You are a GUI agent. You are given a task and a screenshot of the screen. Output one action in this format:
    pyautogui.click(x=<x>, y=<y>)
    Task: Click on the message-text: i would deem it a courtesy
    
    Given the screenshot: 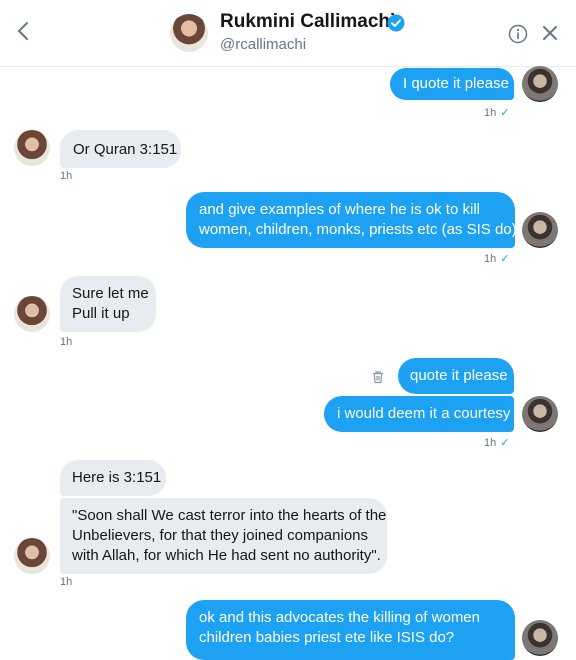 What is the action you would take?
    pyautogui.click(x=424, y=413)
    